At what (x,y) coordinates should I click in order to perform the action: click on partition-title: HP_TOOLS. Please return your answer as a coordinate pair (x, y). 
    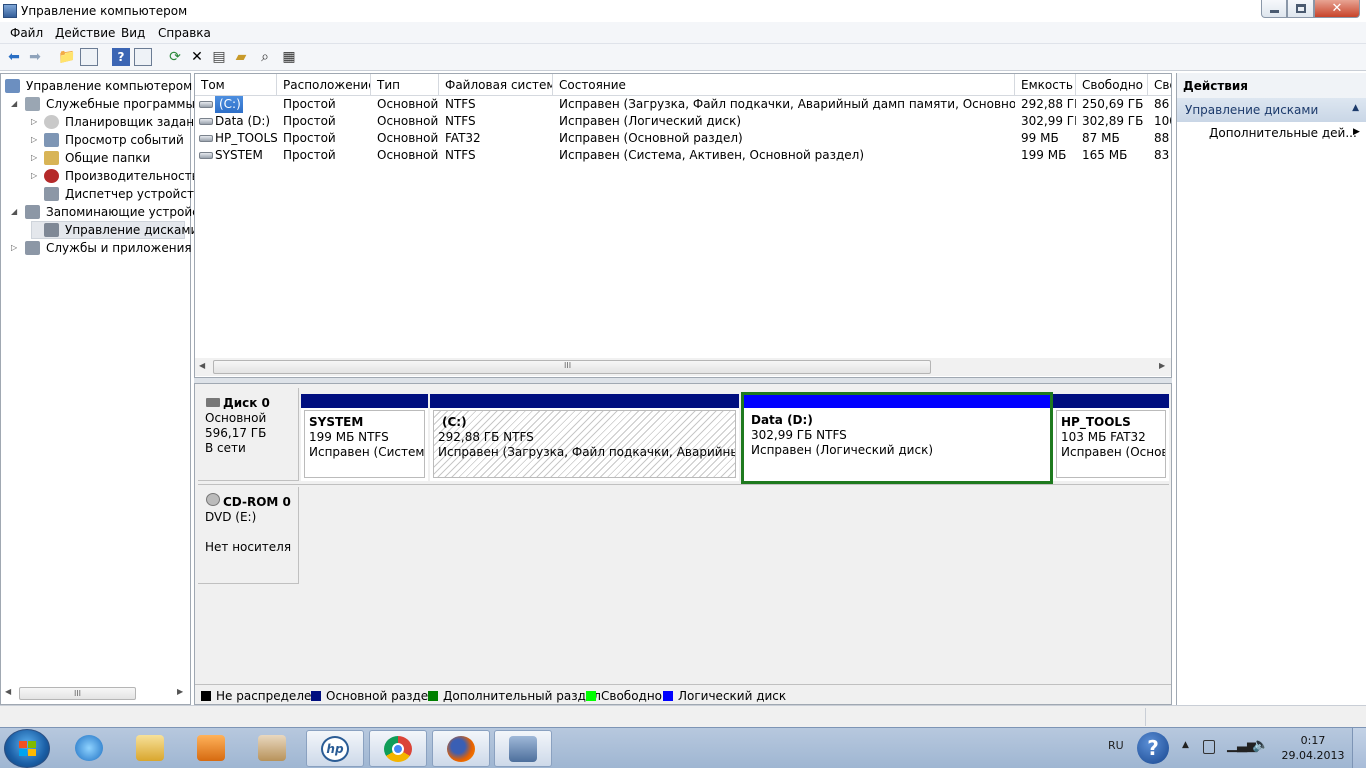
    Looking at the image, I should click on (1096, 422).